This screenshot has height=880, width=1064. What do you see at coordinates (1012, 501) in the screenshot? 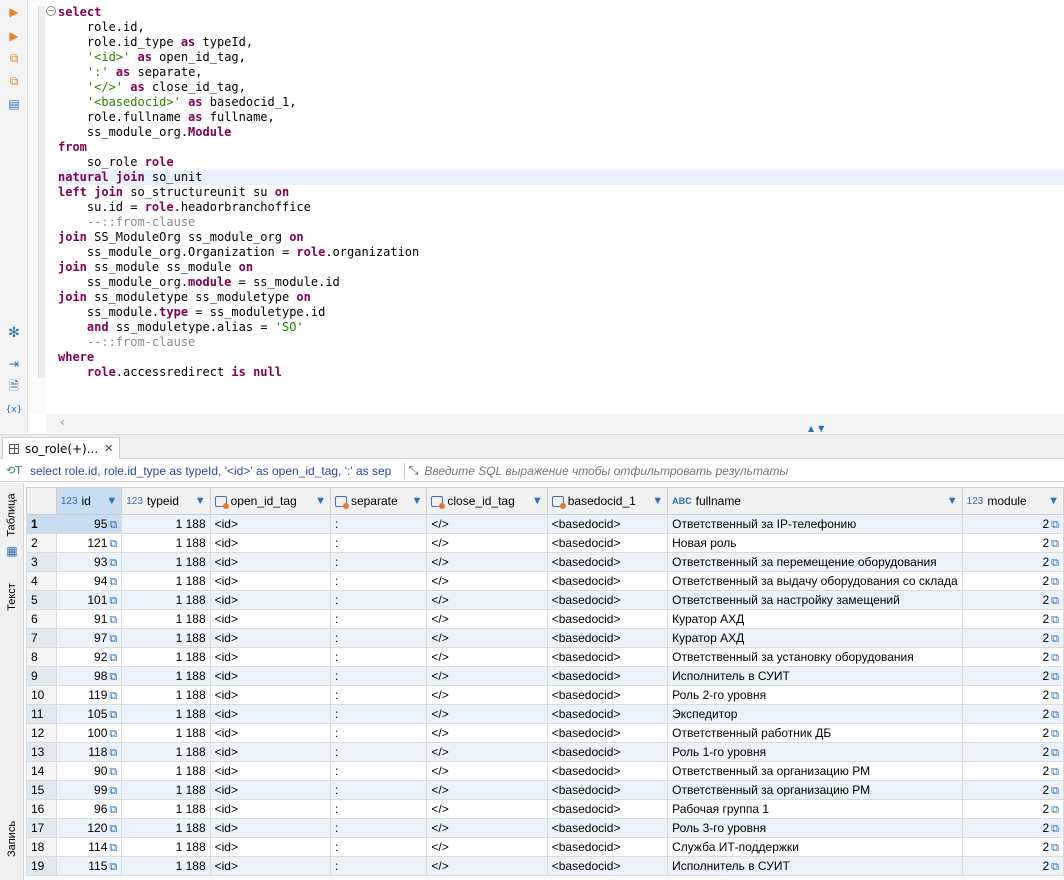
I see `column-header-module: 123 module ▼` at bounding box center [1012, 501].